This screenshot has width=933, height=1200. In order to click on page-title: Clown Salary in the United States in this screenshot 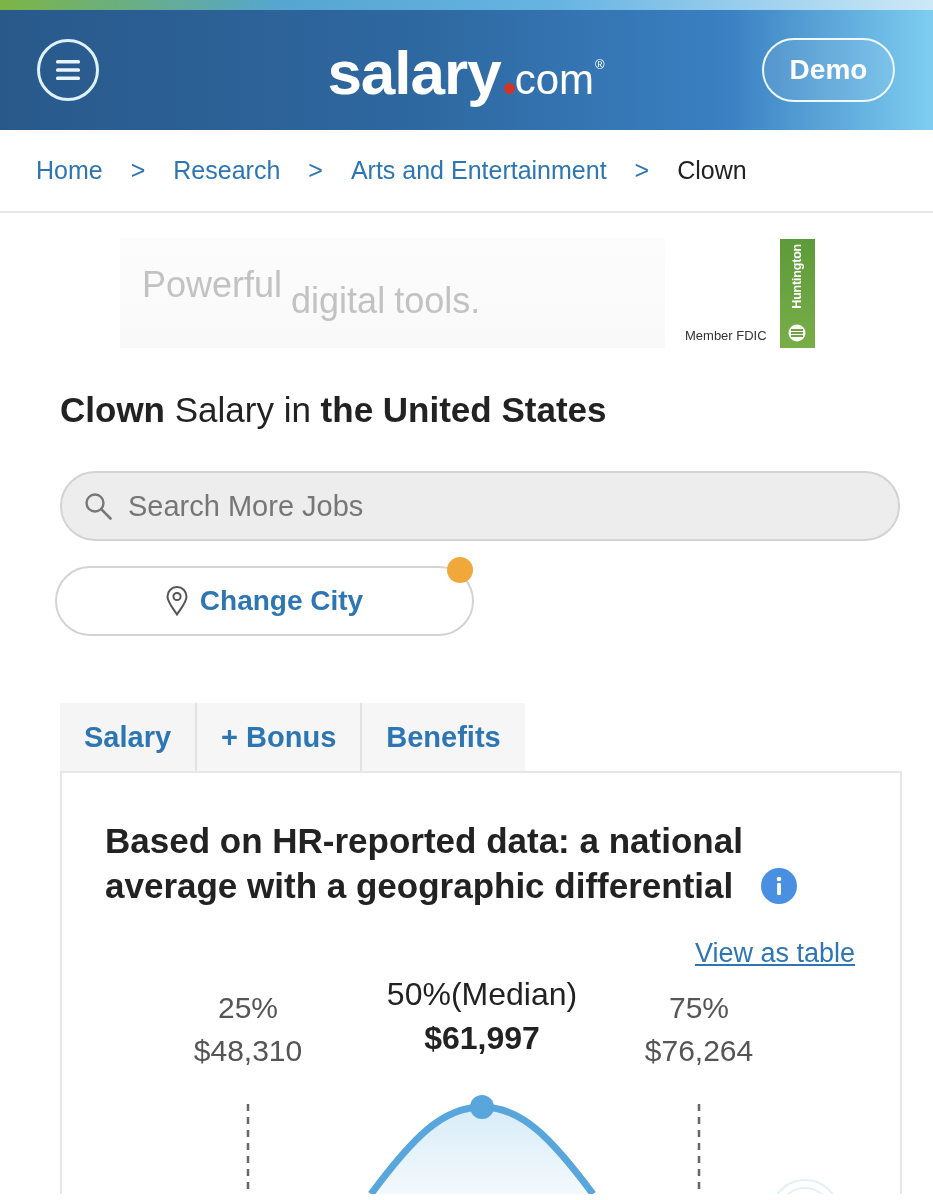, I will do `click(333, 410)`.